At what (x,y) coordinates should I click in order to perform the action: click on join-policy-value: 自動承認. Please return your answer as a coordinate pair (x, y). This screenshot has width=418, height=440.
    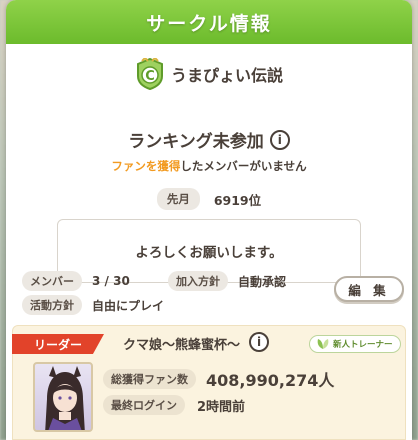
    Looking at the image, I should click on (262, 281).